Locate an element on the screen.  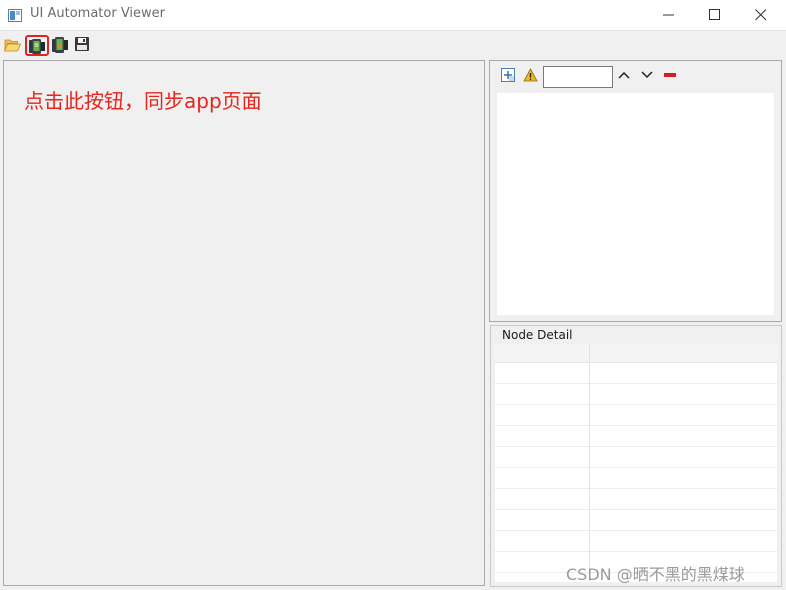
warning-icon is located at coordinates (530, 75).